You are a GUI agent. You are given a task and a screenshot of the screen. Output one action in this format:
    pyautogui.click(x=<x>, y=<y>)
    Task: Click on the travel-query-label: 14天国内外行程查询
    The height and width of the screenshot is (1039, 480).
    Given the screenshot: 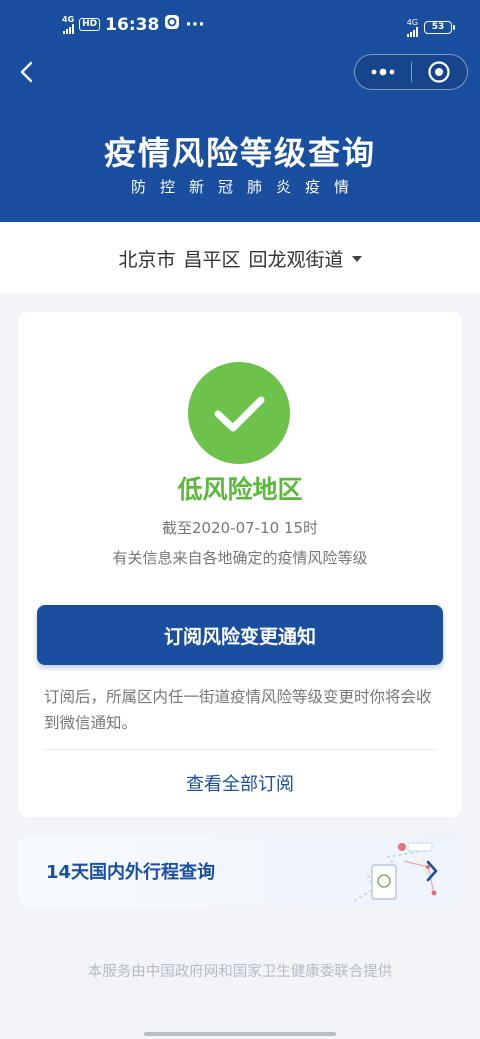 What is the action you would take?
    pyautogui.click(x=131, y=872)
    